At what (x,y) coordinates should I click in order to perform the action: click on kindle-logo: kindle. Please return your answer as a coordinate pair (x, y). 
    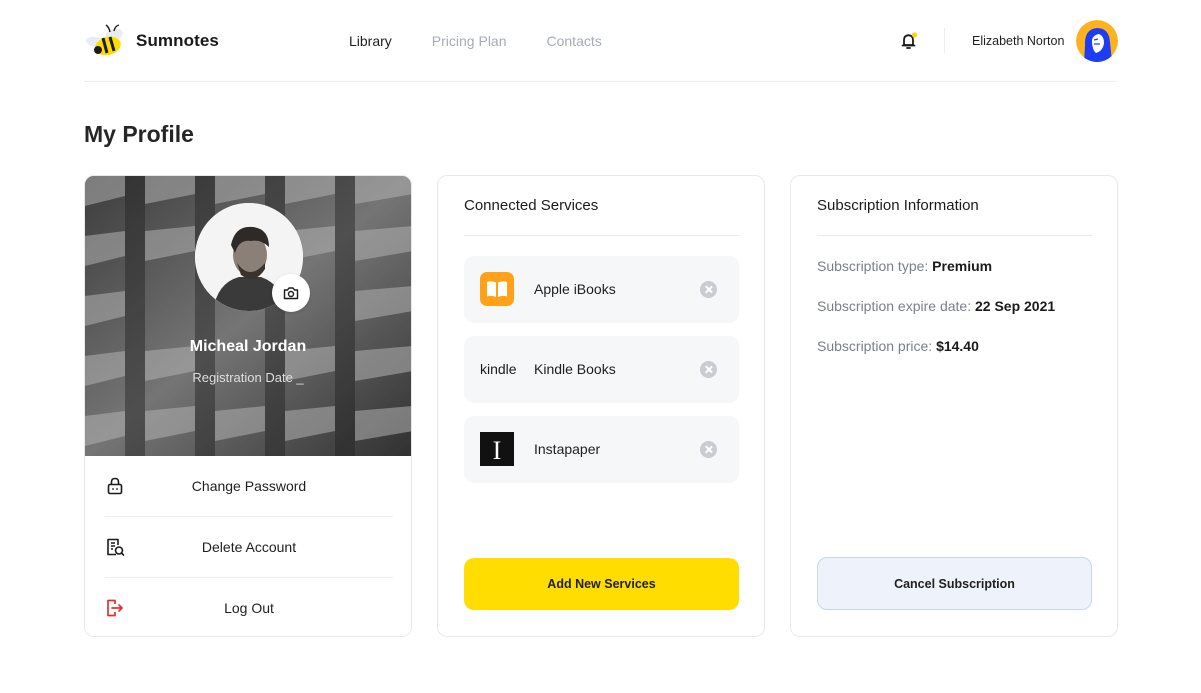
    Looking at the image, I should click on (498, 369).